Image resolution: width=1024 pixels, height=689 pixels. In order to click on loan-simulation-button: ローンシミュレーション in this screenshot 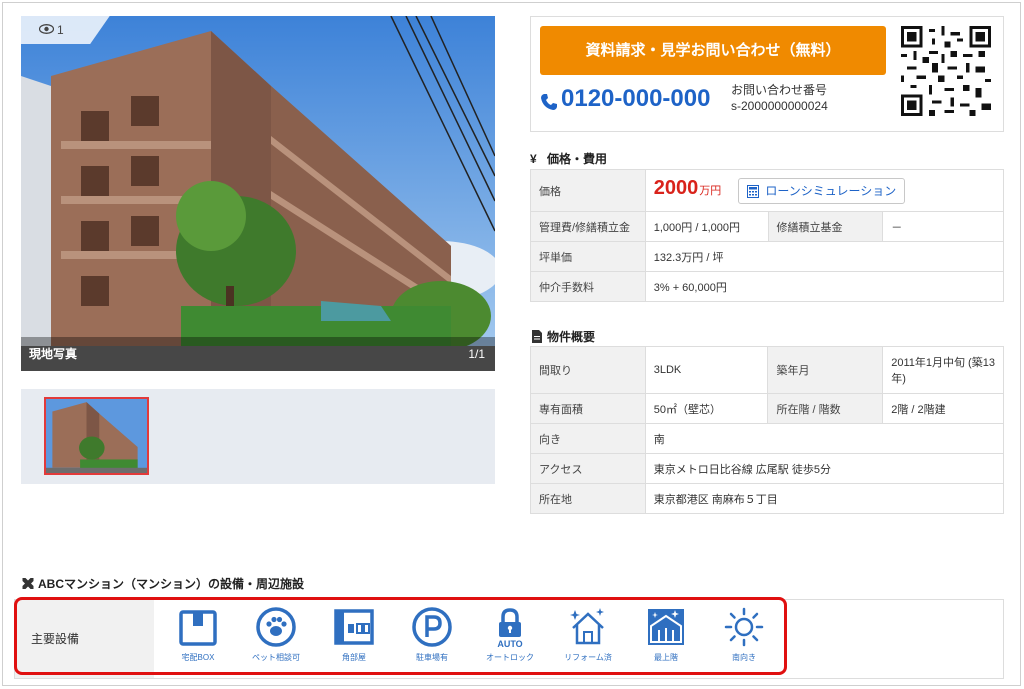, I will do `click(822, 191)`.